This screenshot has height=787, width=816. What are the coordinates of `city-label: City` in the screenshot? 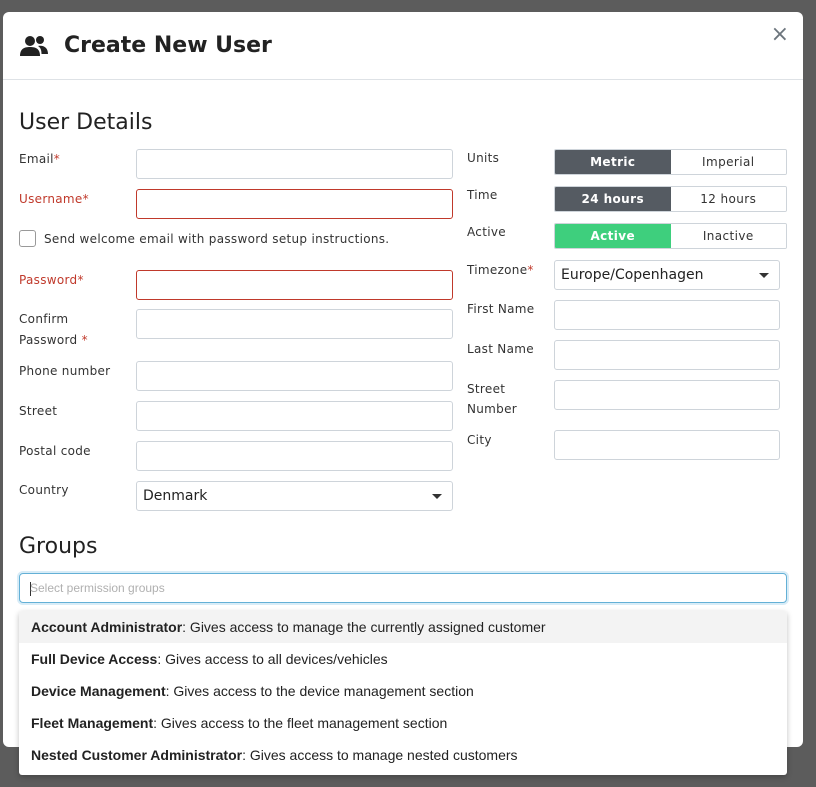 It's located at (479, 440).